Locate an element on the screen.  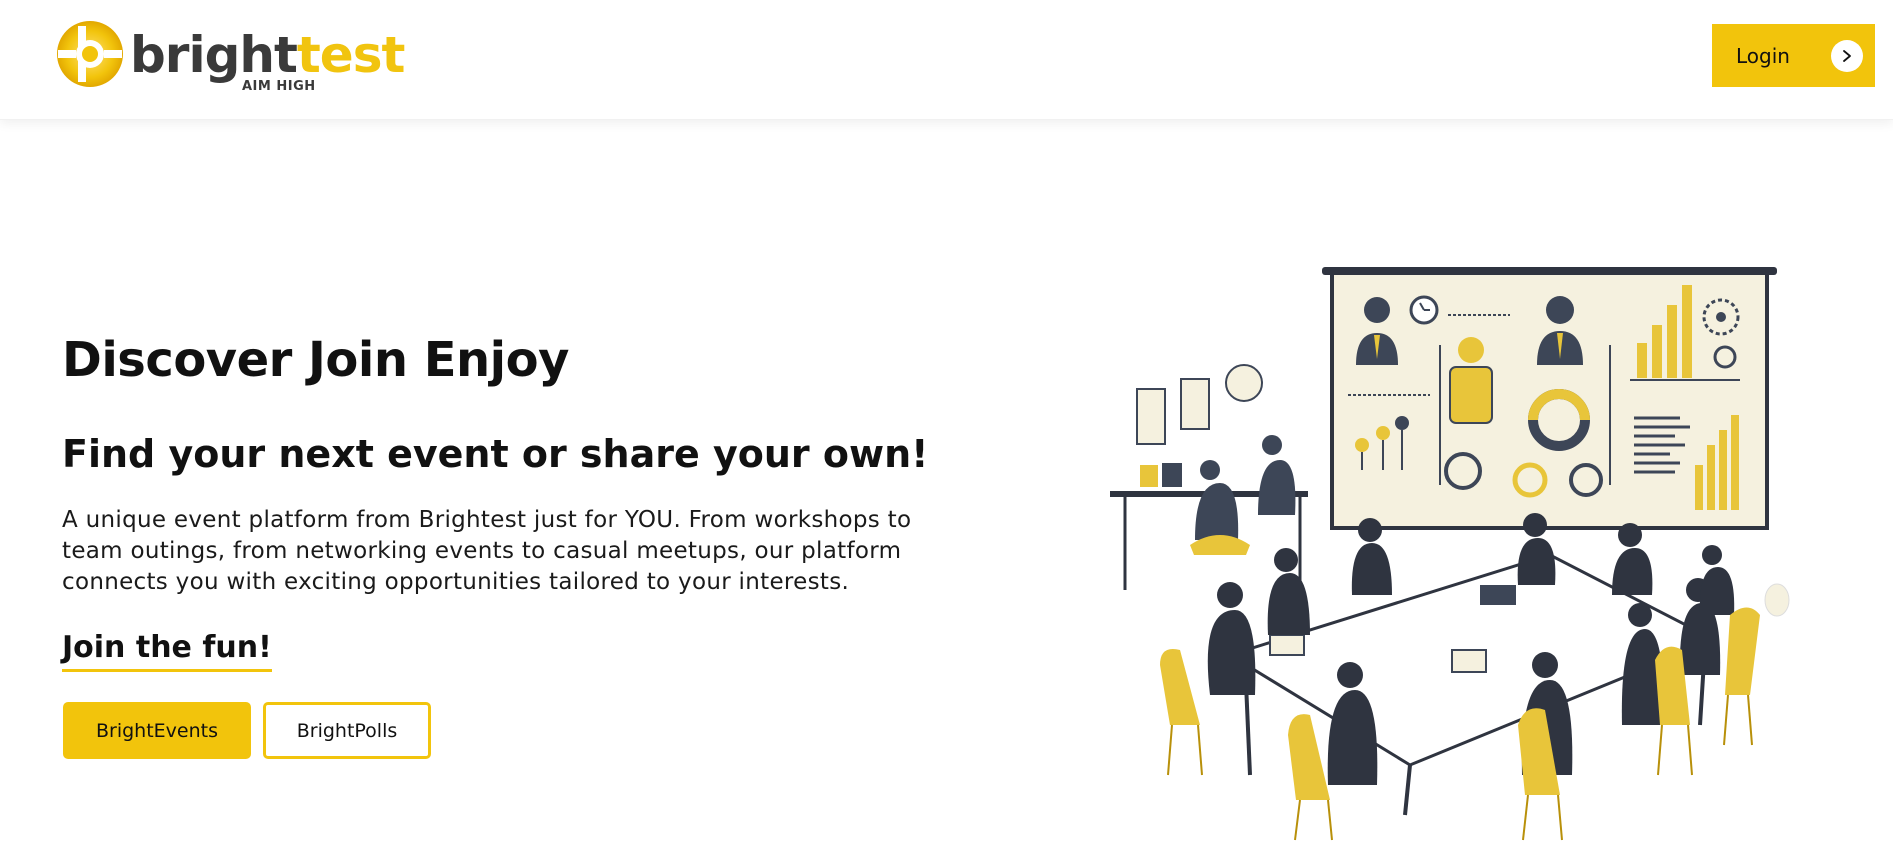
brand-word-dark: bright is located at coordinates (214, 55).